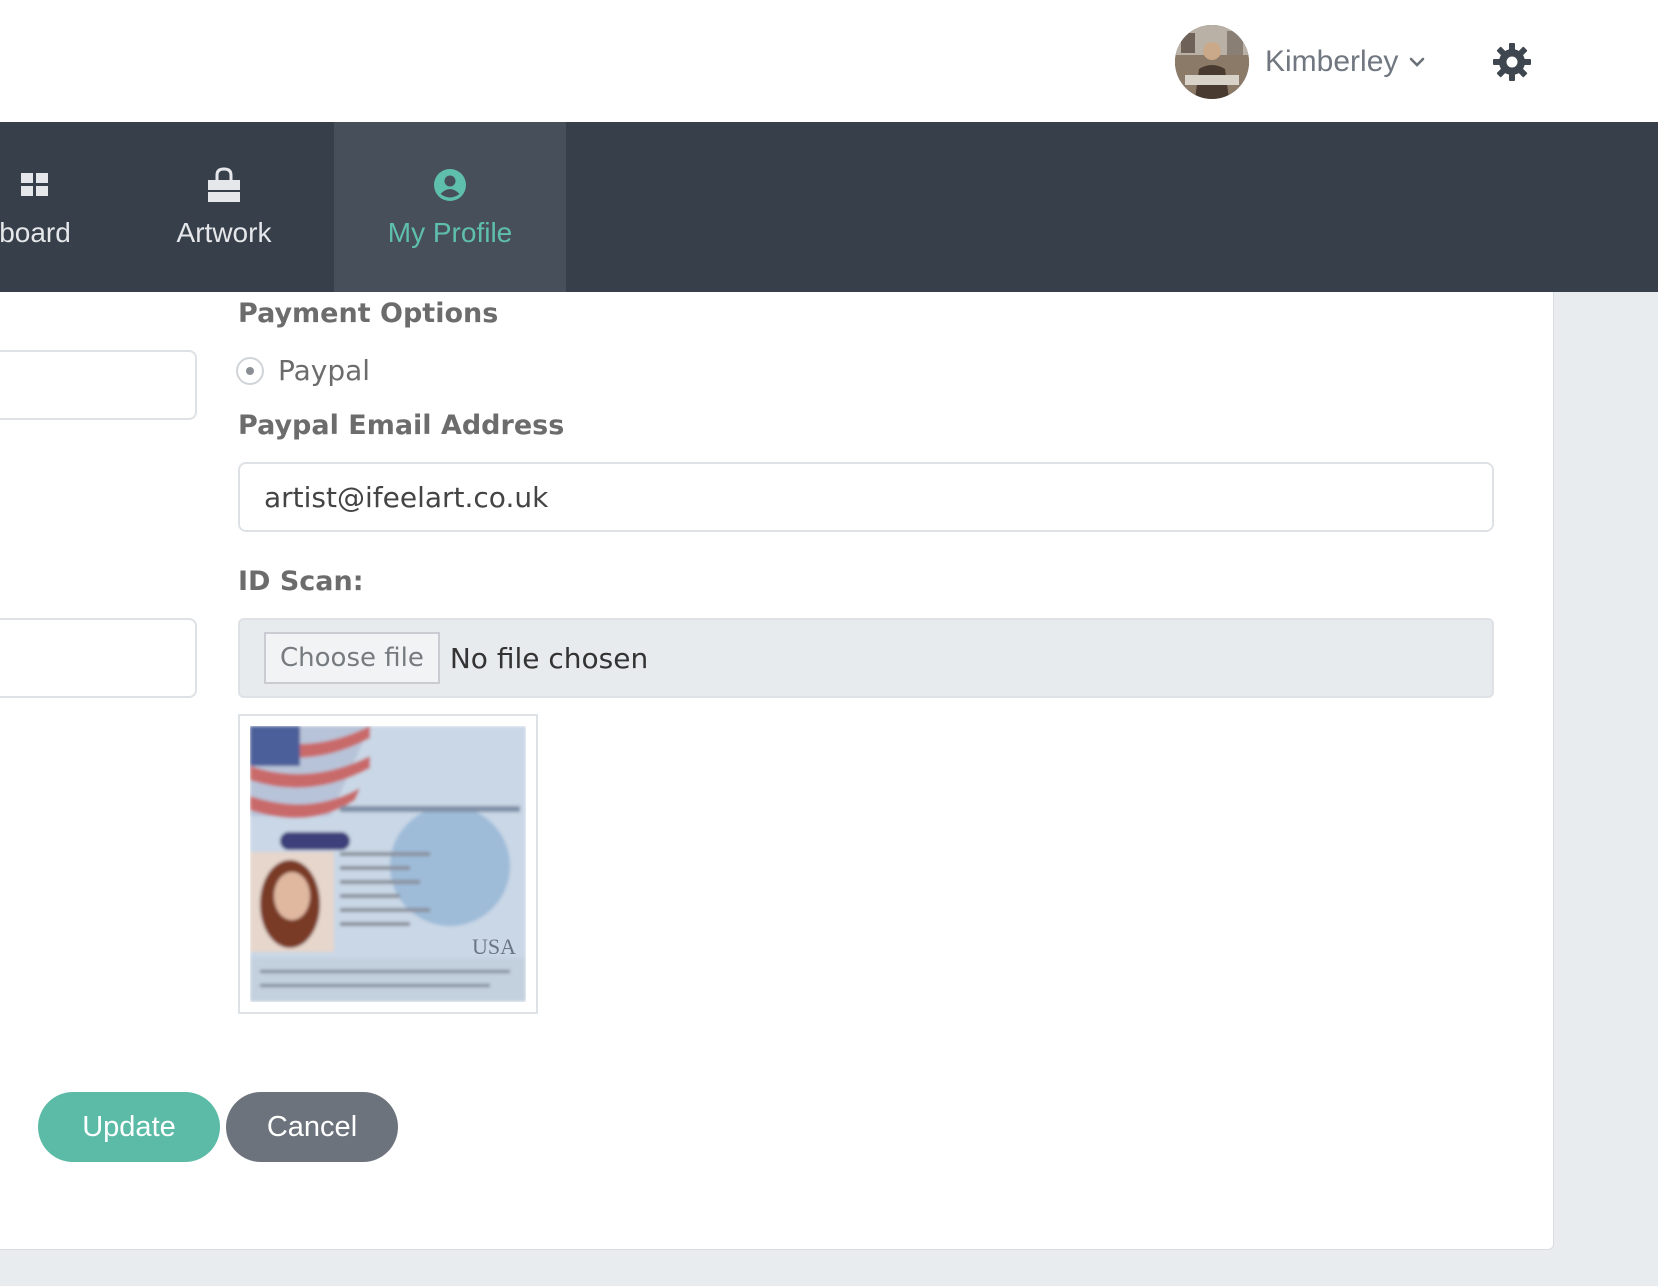 The image size is (1658, 1286). Describe the element at coordinates (829, 207) in the screenshot. I see `main-nav: board Artwork My Profile` at that location.